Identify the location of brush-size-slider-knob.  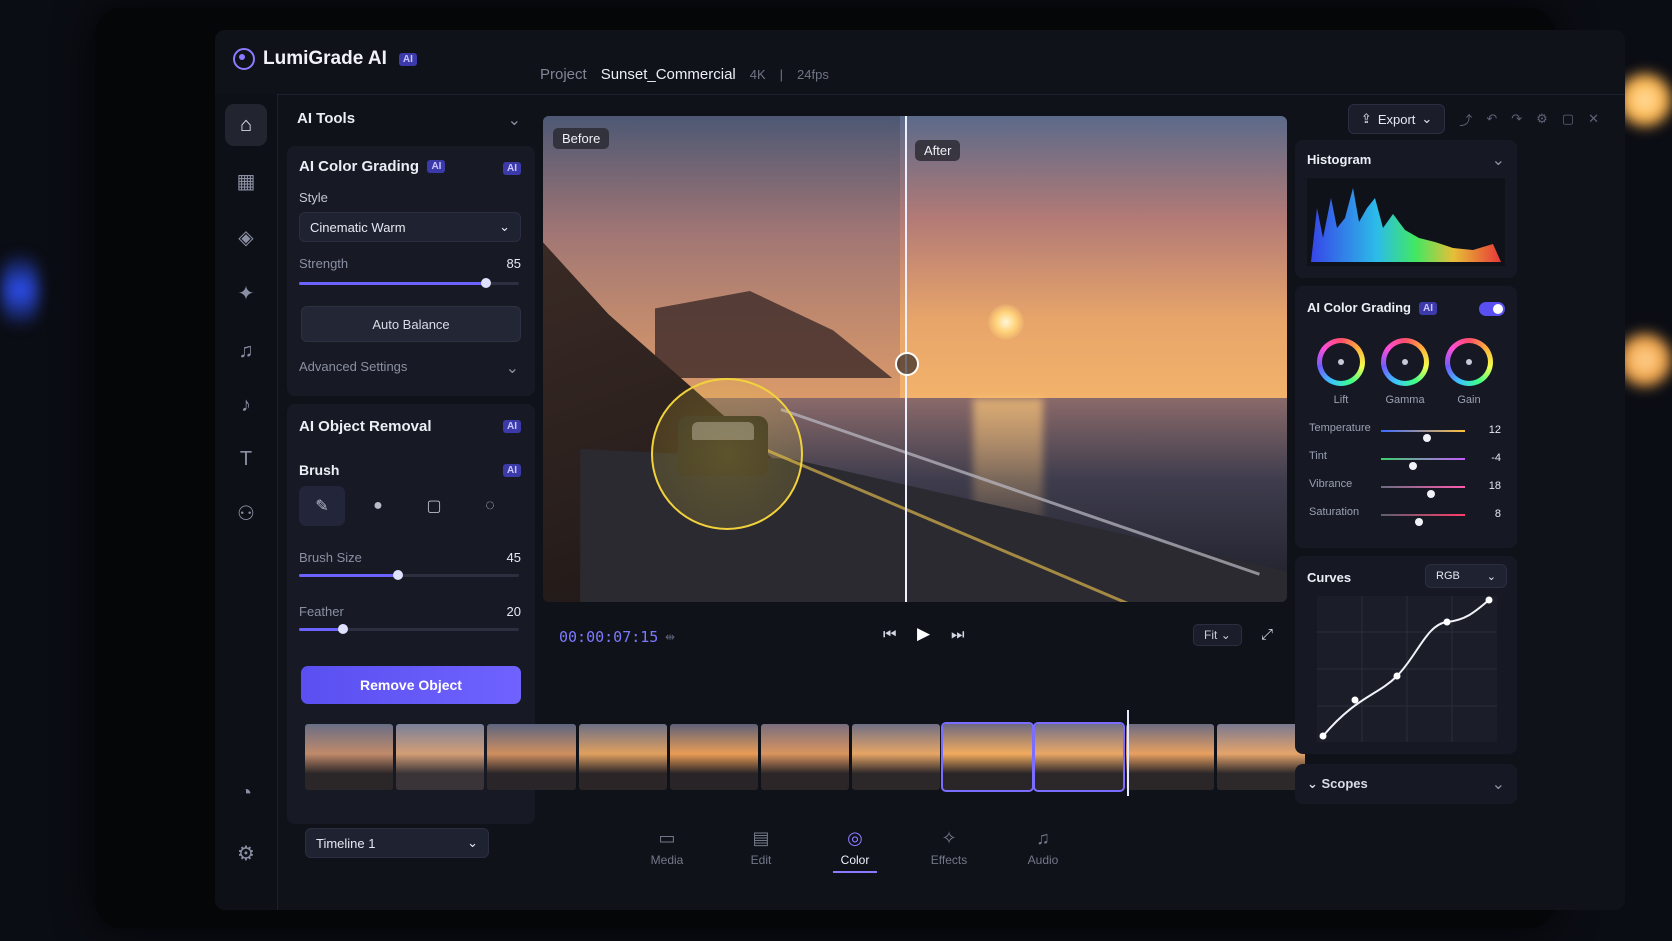
(398, 575).